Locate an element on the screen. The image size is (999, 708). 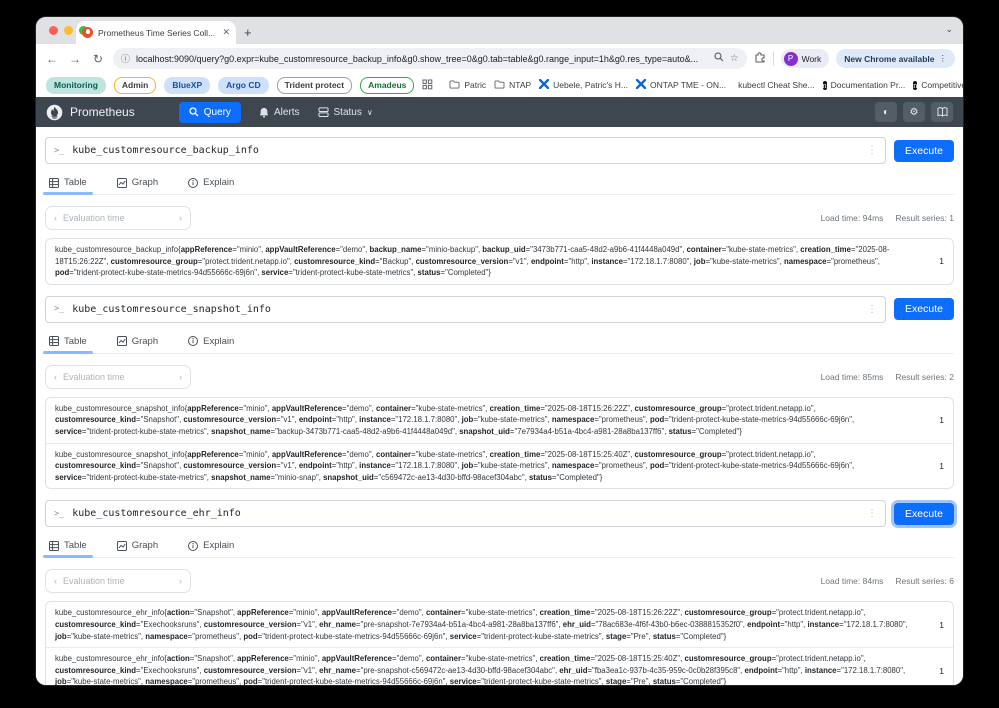
console-prompt-icon: >_ is located at coordinates (59, 309).